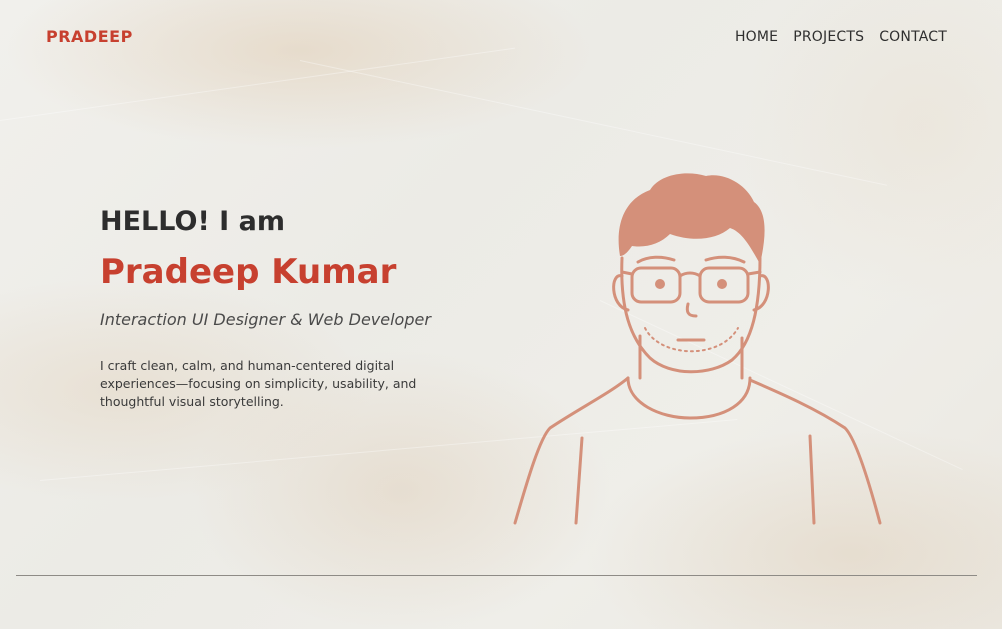  What do you see at coordinates (828, 37) in the screenshot?
I see `nav-projects: PROJECTS` at bounding box center [828, 37].